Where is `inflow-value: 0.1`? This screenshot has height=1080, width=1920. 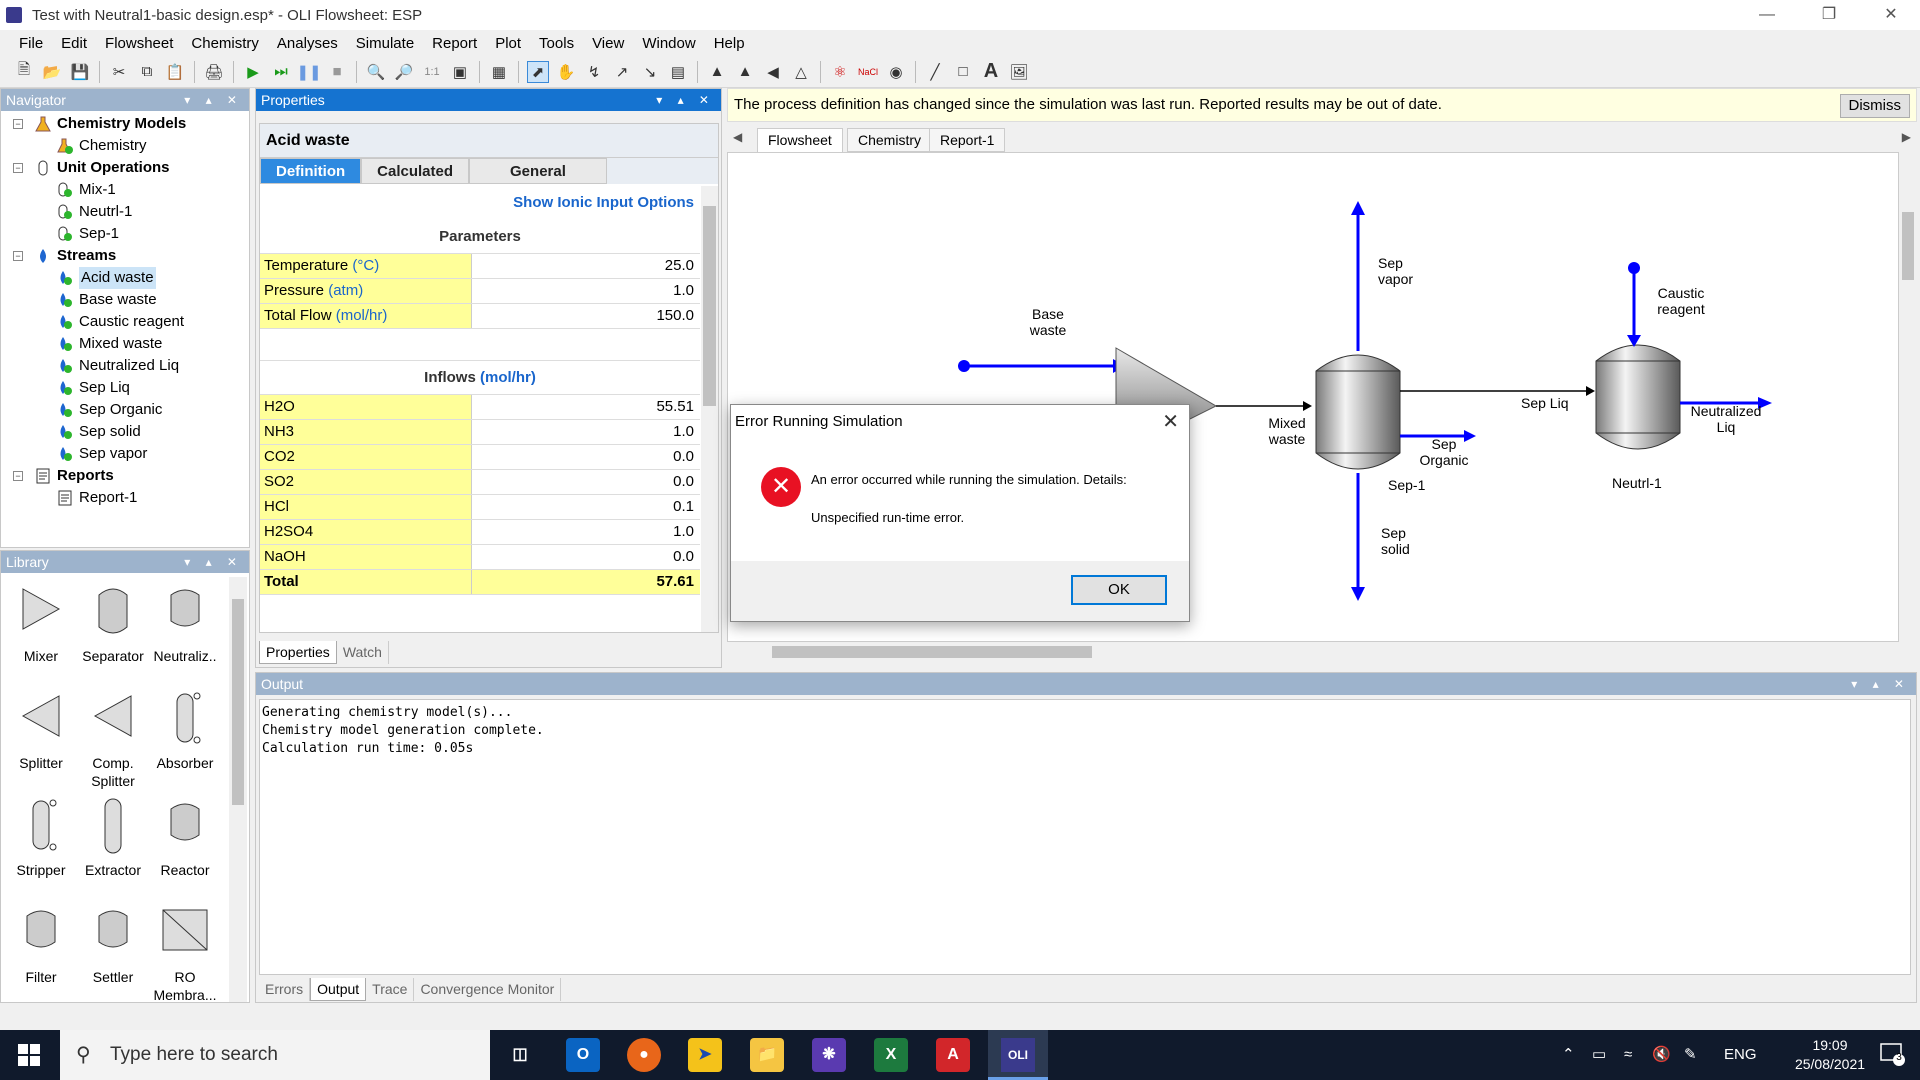 inflow-value: 0.1 is located at coordinates (586, 507).